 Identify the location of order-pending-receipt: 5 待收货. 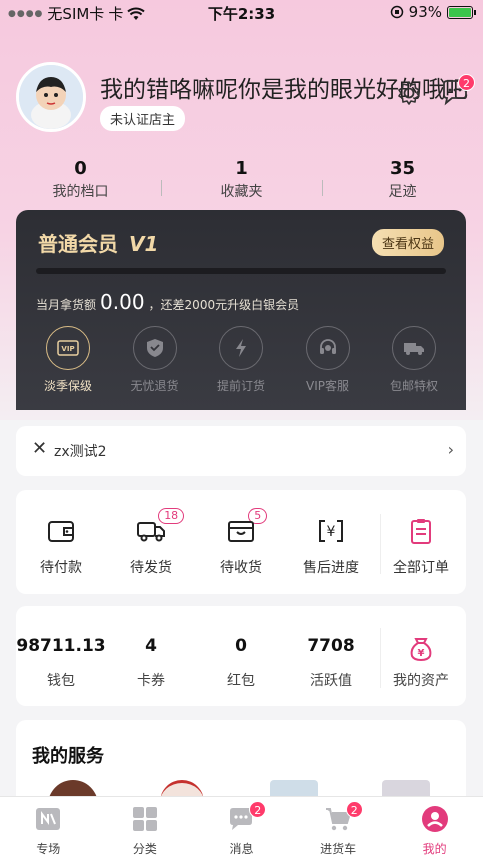
(241, 542).